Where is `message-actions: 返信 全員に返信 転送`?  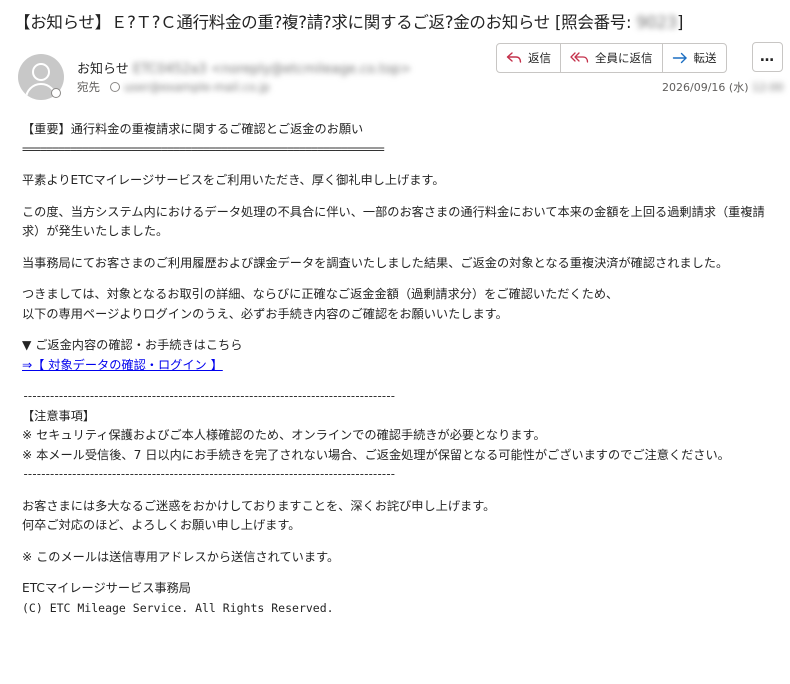 message-actions: 返信 全員に返信 転送 is located at coordinates (611, 58).